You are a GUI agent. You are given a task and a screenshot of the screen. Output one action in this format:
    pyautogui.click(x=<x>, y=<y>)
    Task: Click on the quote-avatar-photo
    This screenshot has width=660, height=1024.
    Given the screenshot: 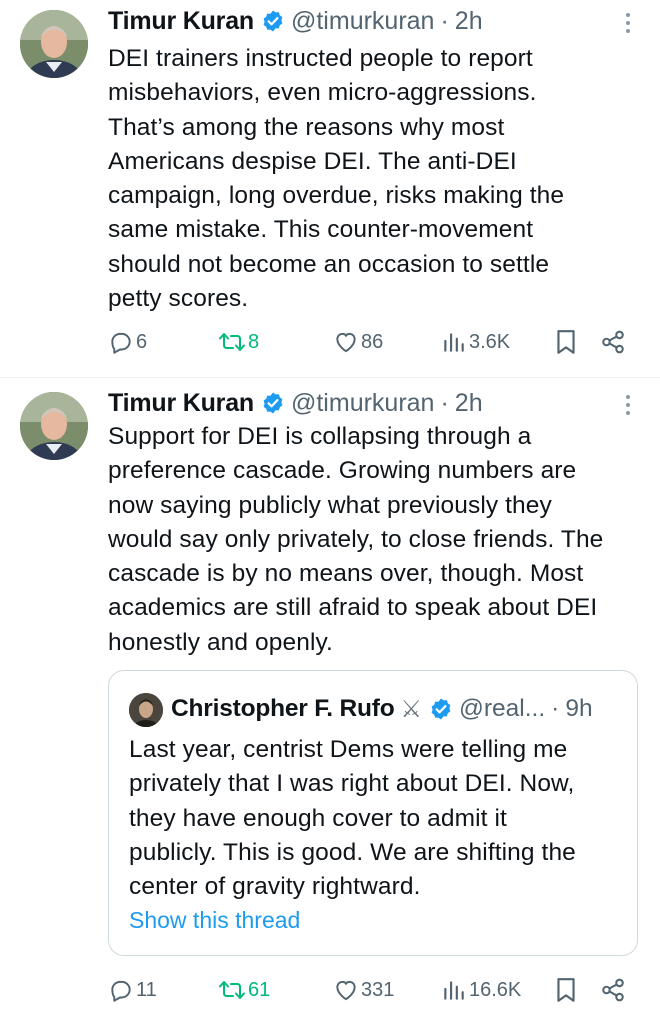 What is the action you would take?
    pyautogui.click(x=146, y=710)
    